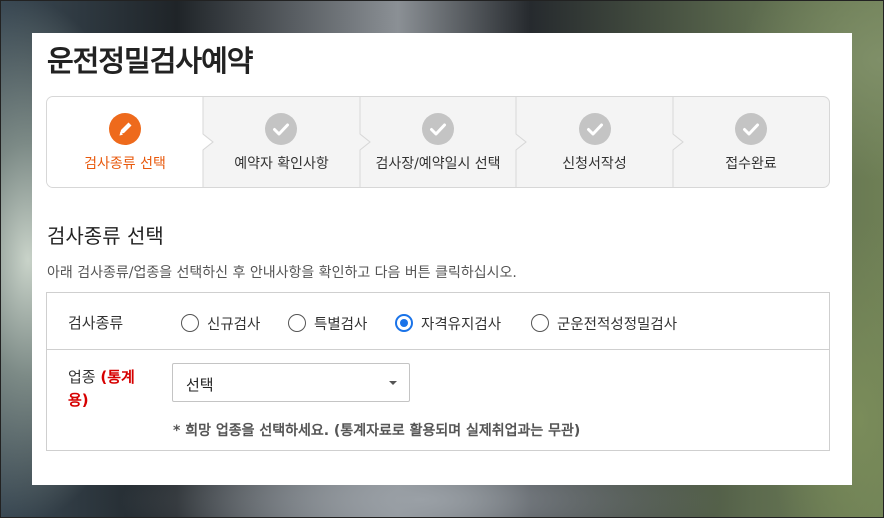 The image size is (884, 518). I want to click on step-label: 예약자 확인사항, so click(281, 164).